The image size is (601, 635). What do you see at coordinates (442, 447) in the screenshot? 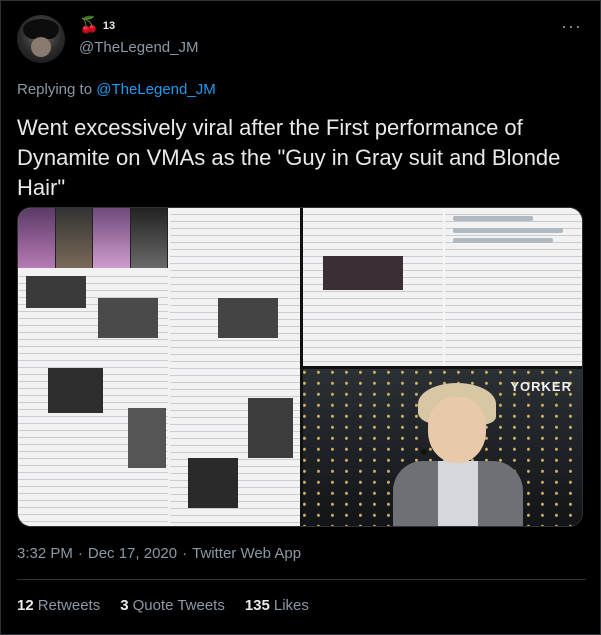
I see `media-image-3: YORKER` at bounding box center [442, 447].